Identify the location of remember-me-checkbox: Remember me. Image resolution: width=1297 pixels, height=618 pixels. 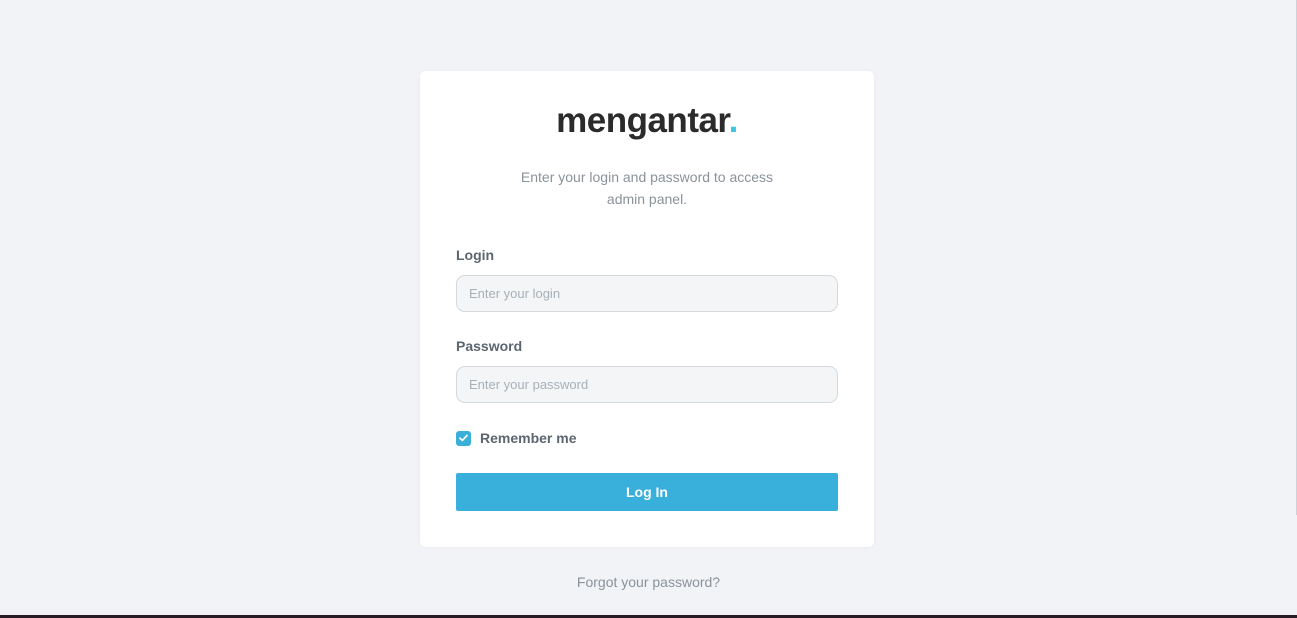
(516, 438).